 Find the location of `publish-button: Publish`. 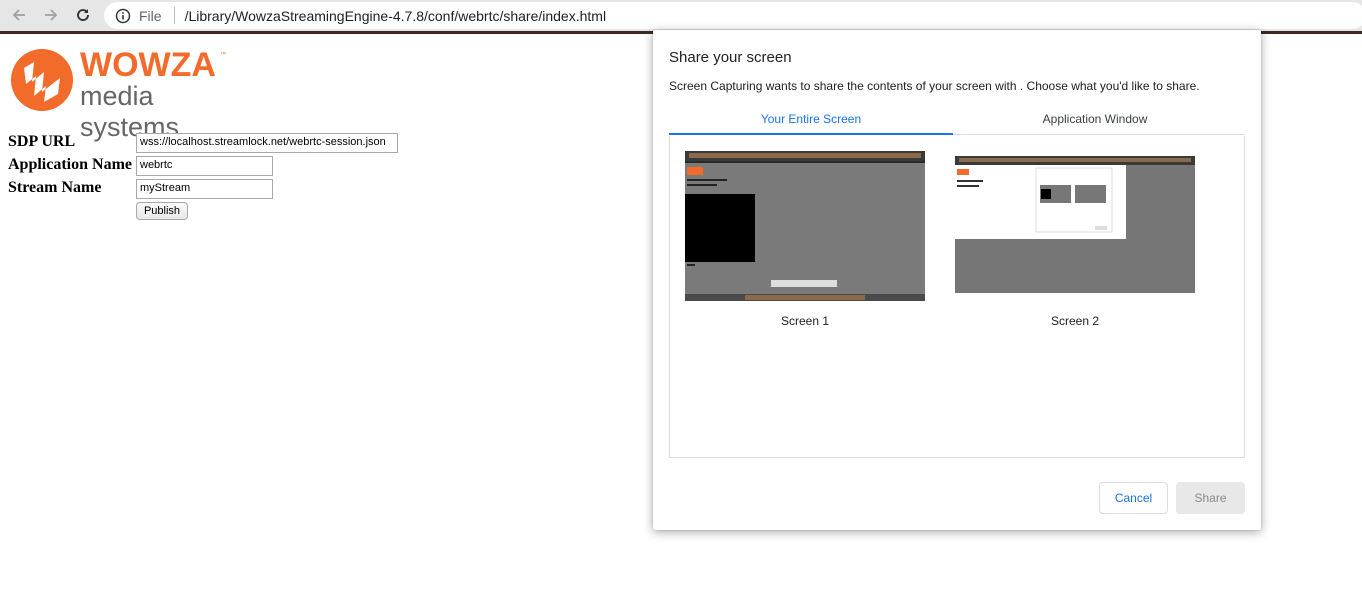

publish-button: Publish is located at coordinates (162, 211).